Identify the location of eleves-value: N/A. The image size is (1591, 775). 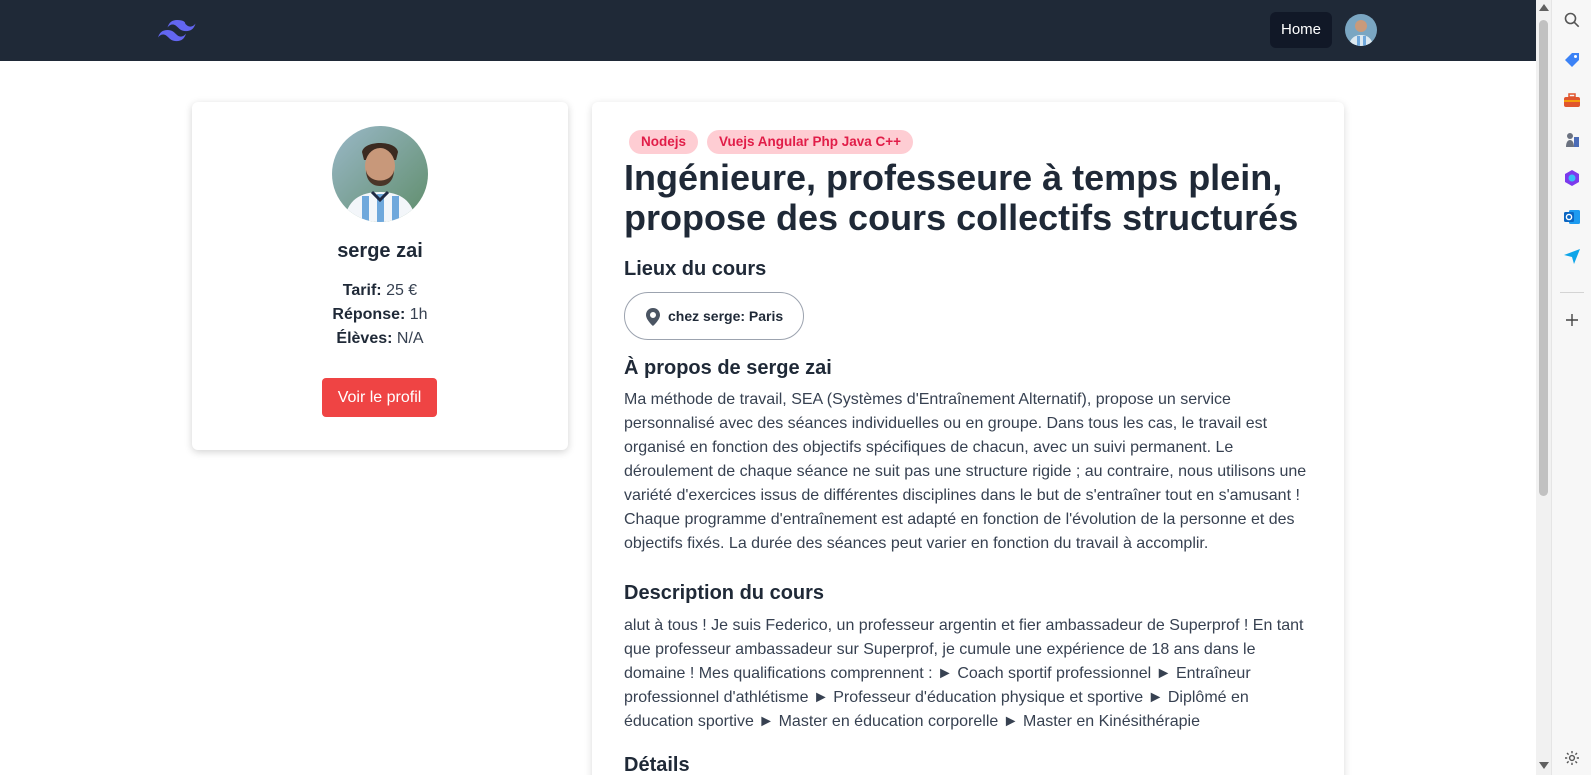
(410, 338).